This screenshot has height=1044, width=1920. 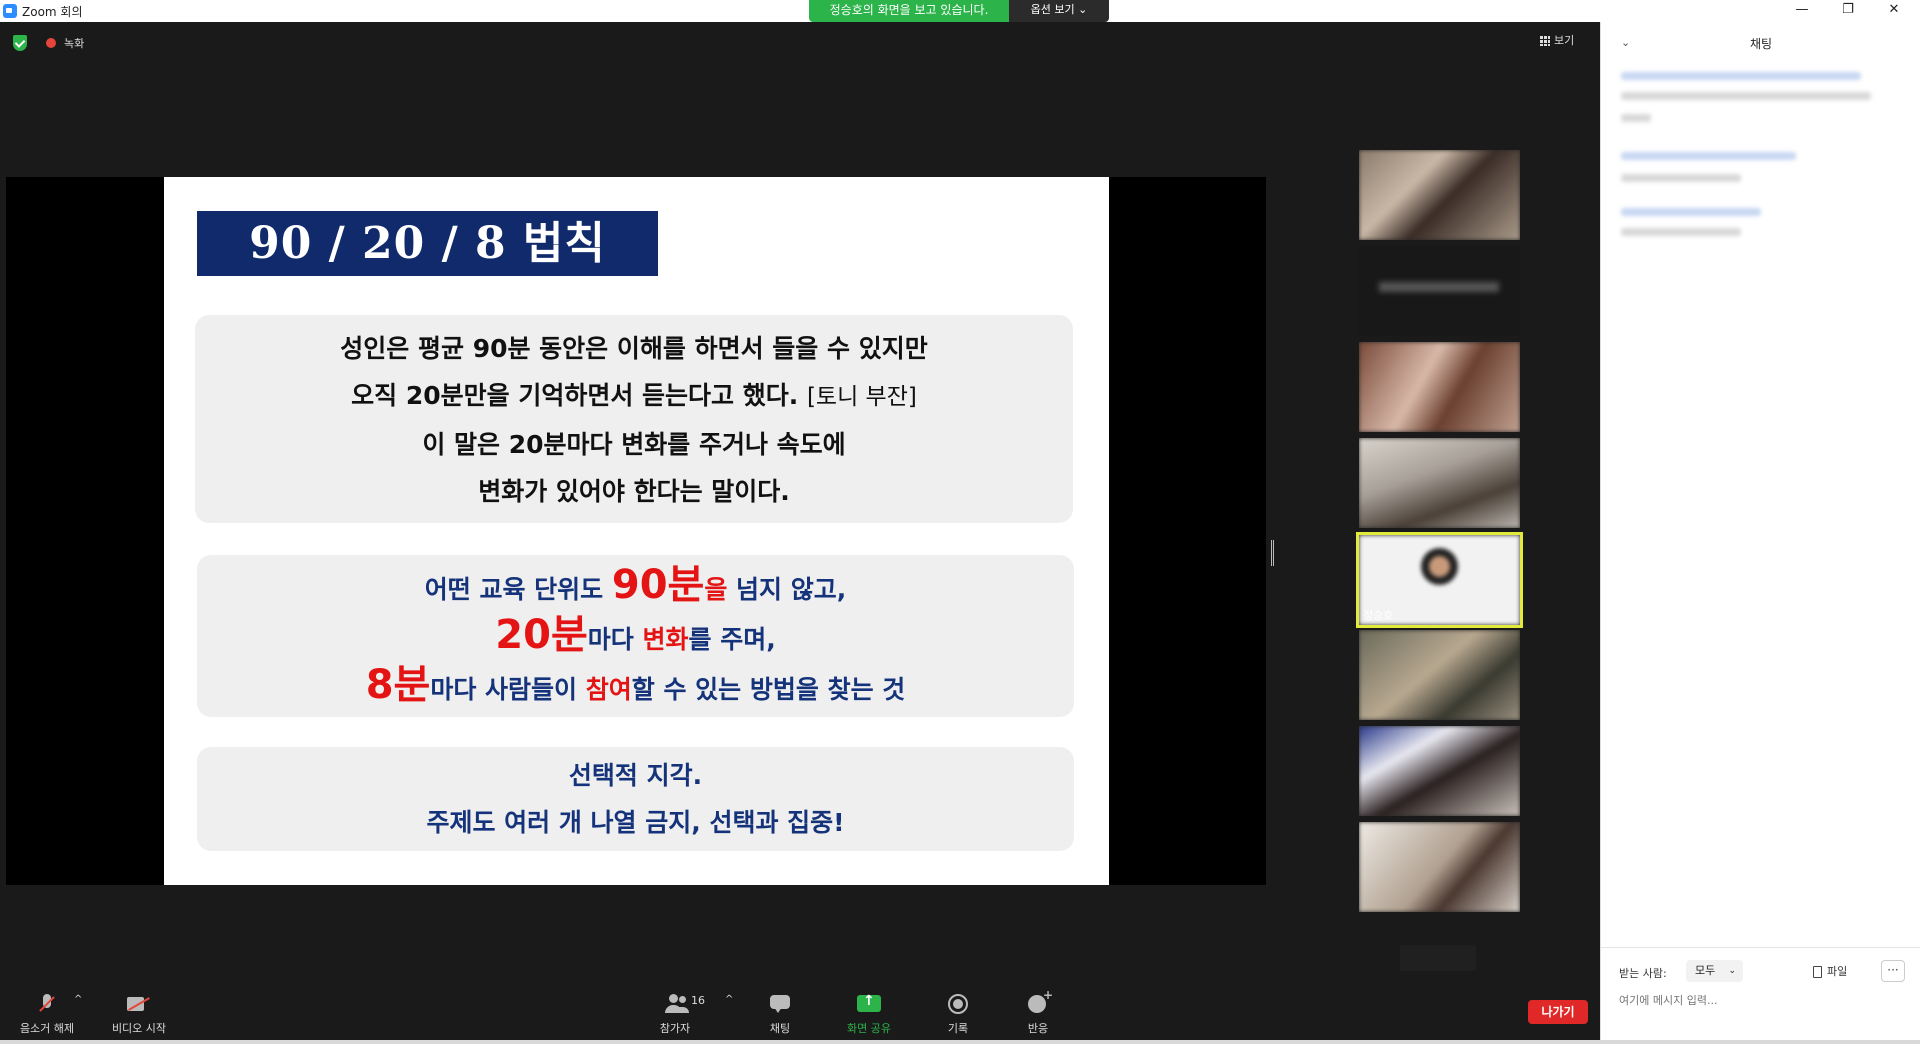 I want to click on recording-indicator-icon, so click(x=51, y=43).